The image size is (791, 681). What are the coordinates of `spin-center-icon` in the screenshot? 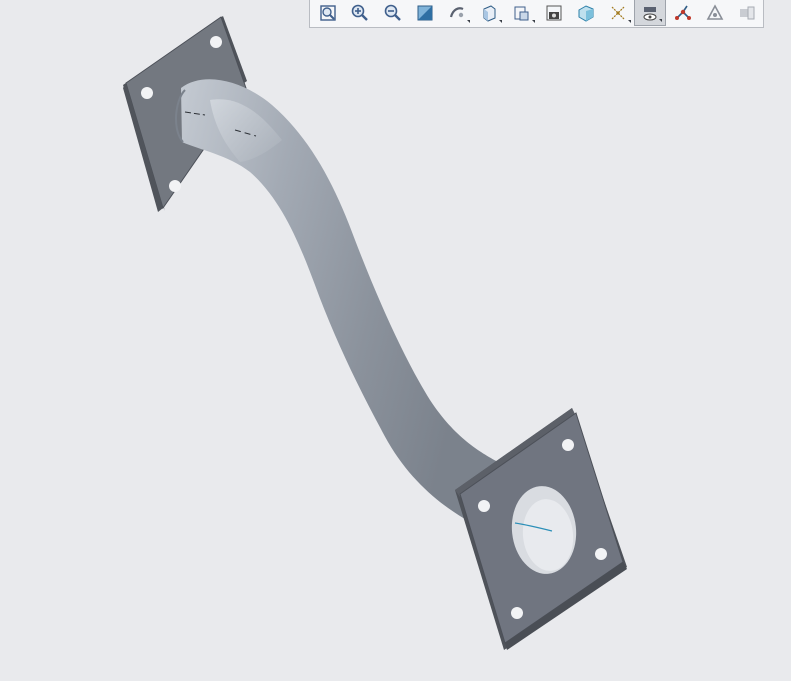 It's located at (457, 13).